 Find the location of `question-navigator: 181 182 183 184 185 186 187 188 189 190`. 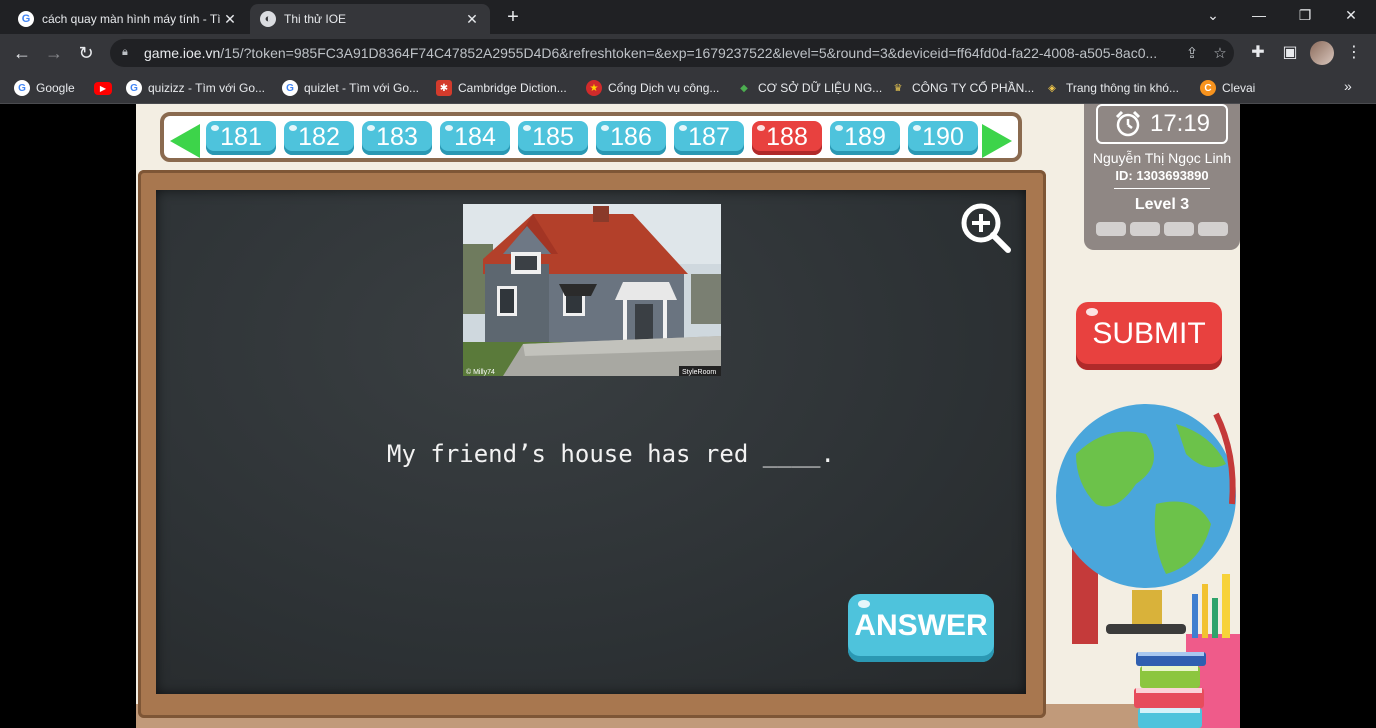

question-navigator: 181 182 183 184 185 186 187 188 189 190 is located at coordinates (591, 137).